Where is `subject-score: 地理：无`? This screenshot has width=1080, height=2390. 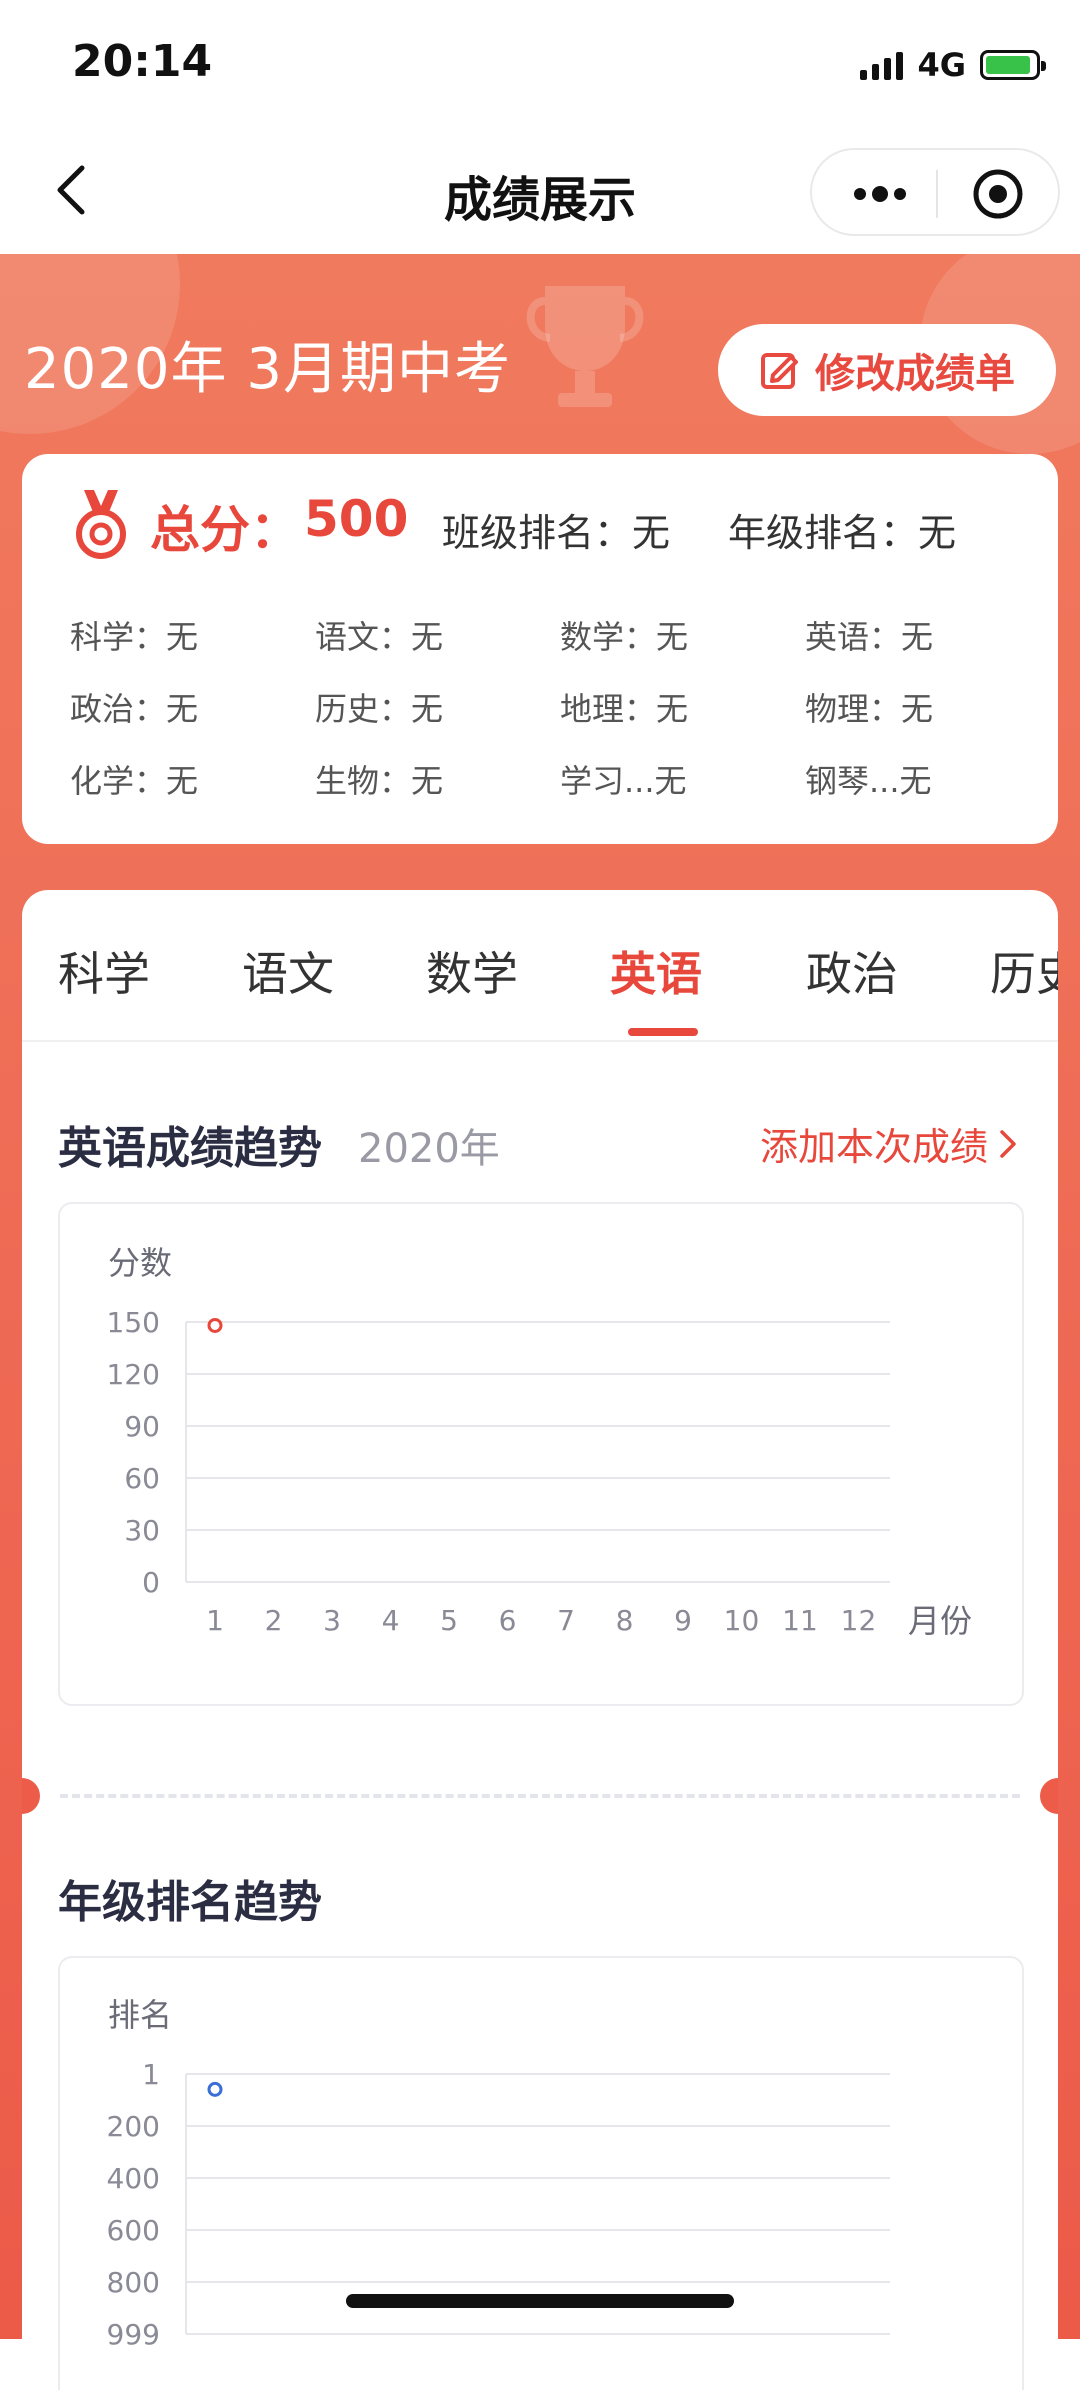 subject-score: 地理：无 is located at coordinates (624, 709).